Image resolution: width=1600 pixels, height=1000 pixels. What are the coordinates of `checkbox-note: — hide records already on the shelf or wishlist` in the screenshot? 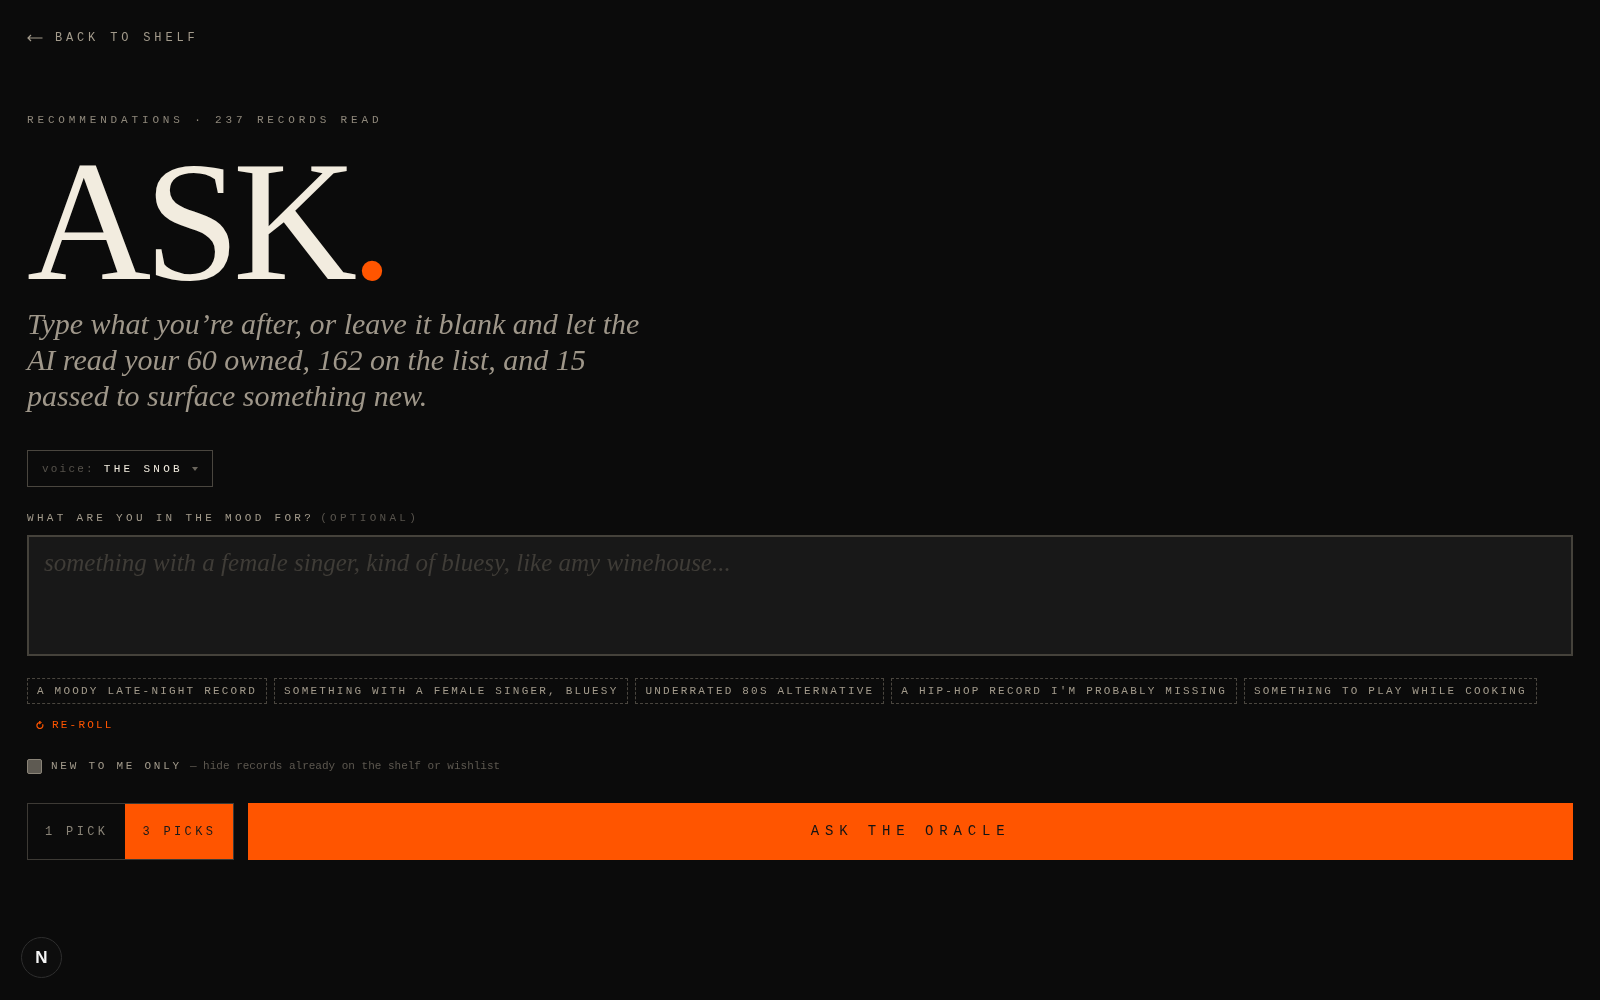 It's located at (345, 767).